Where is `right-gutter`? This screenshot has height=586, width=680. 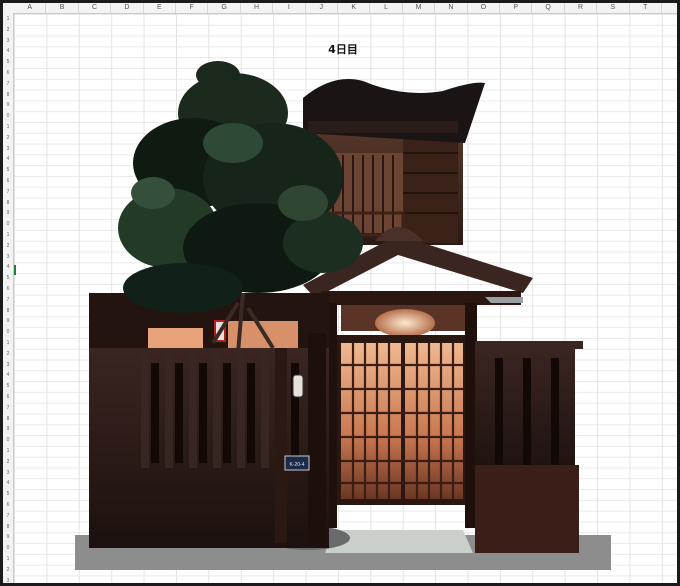
right-gutter is located at coordinates (504, 300).